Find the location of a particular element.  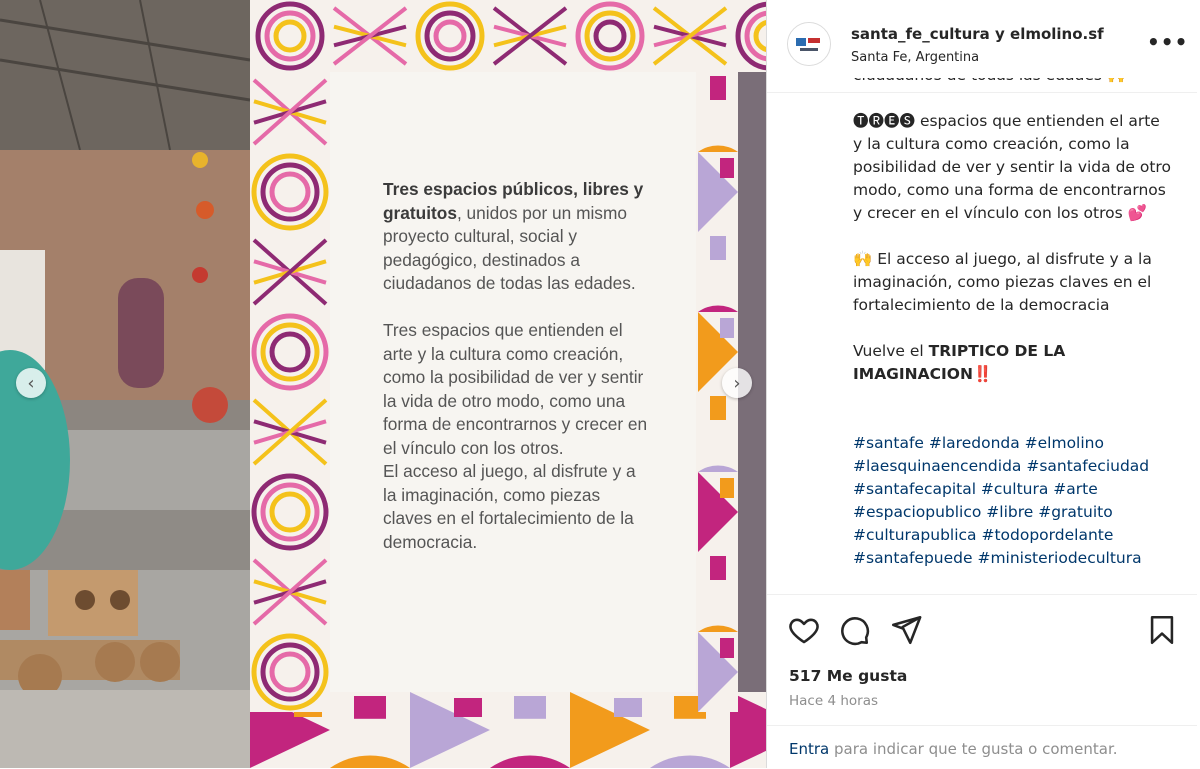

post-actions is located at coordinates (982, 629).